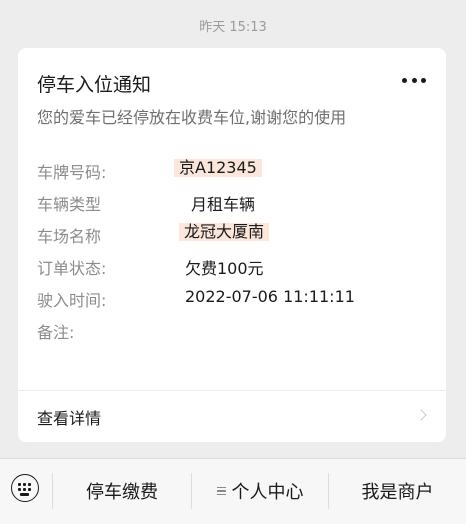 Image resolution: width=466 pixels, height=524 pixels. What do you see at coordinates (233, 418) in the screenshot?
I see `view-details-link: 查看详情` at bounding box center [233, 418].